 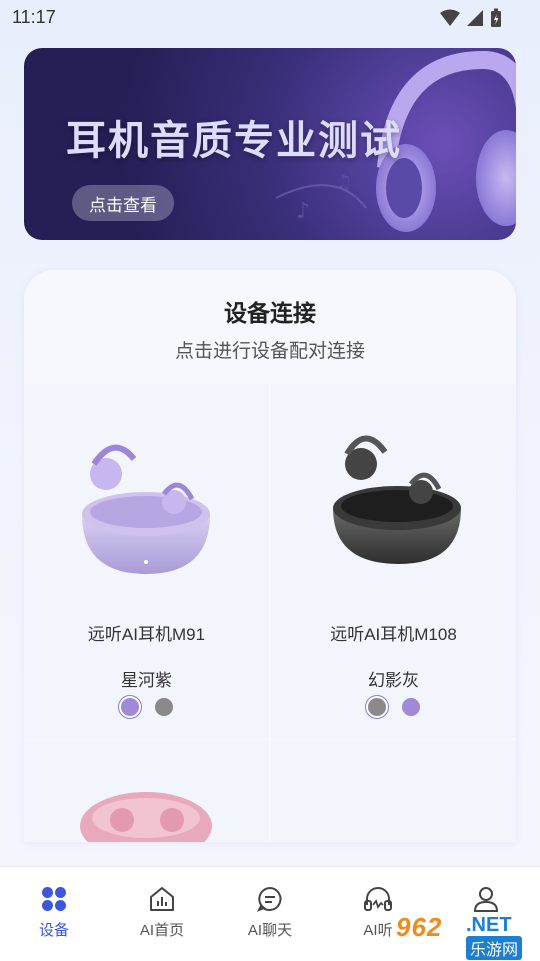 What do you see at coordinates (270, 18) in the screenshot?
I see `status-bar: 11:17` at bounding box center [270, 18].